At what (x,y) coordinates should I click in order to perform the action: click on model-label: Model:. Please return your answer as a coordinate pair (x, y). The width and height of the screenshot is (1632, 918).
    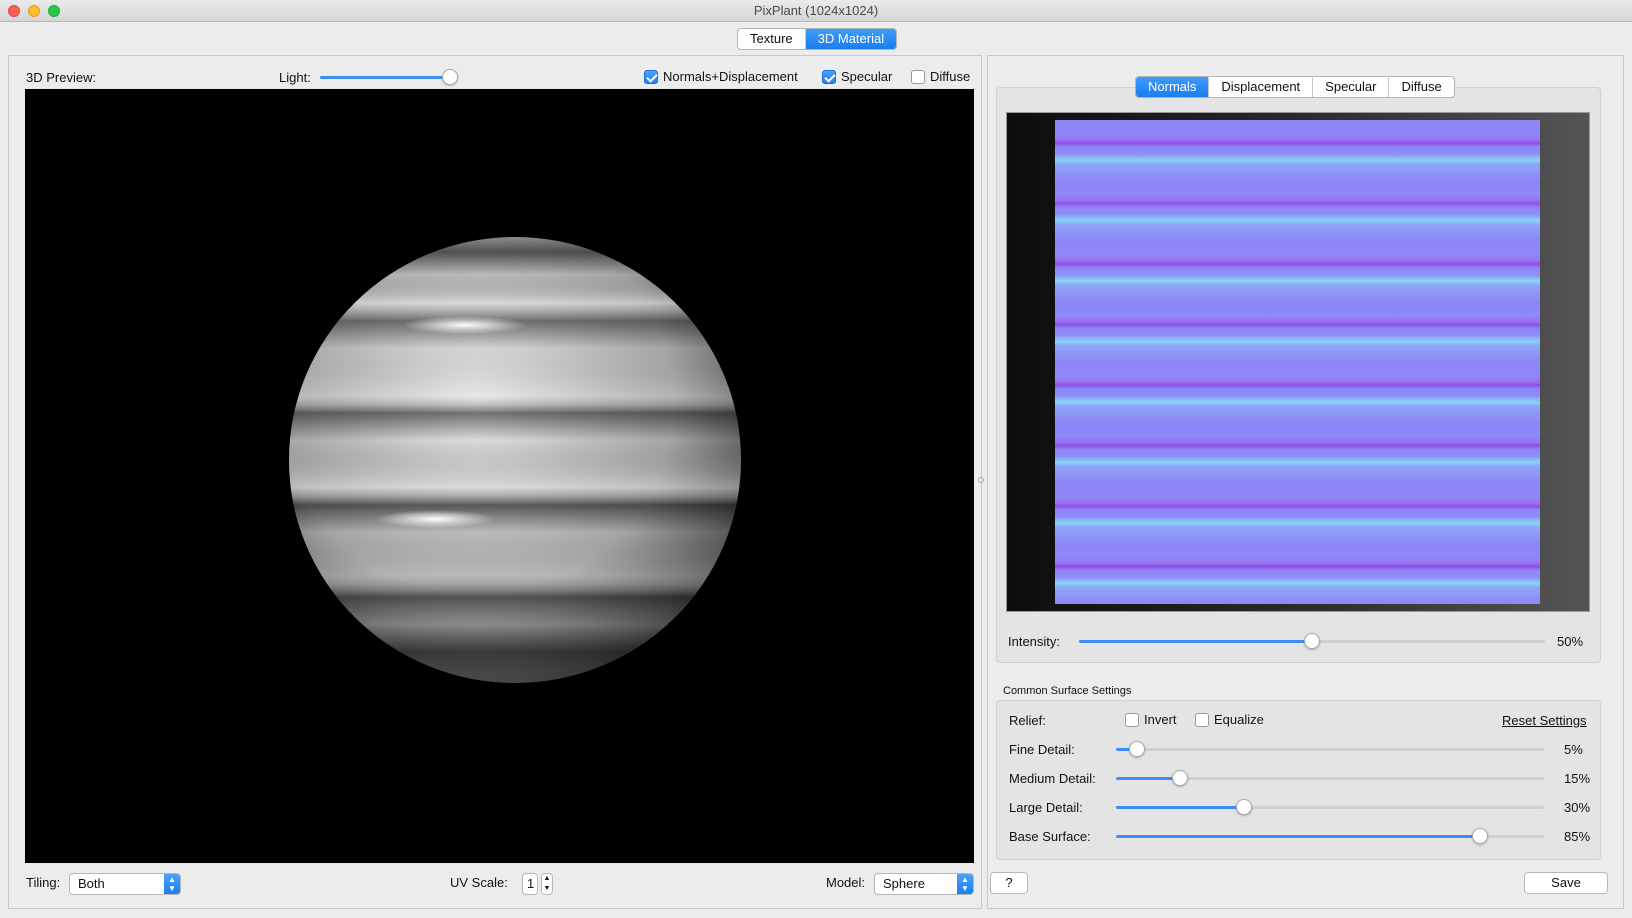
    Looking at the image, I should click on (846, 882).